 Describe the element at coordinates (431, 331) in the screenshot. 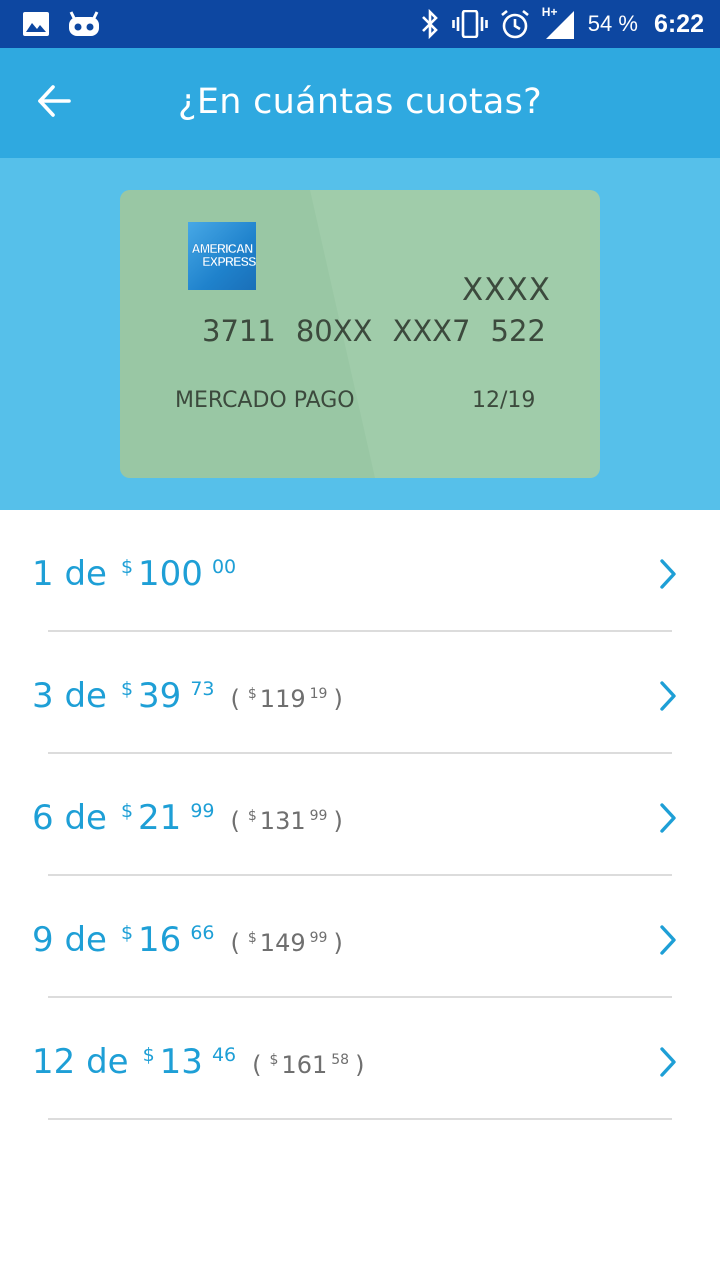

I see `card-number-group: XXX7` at that location.